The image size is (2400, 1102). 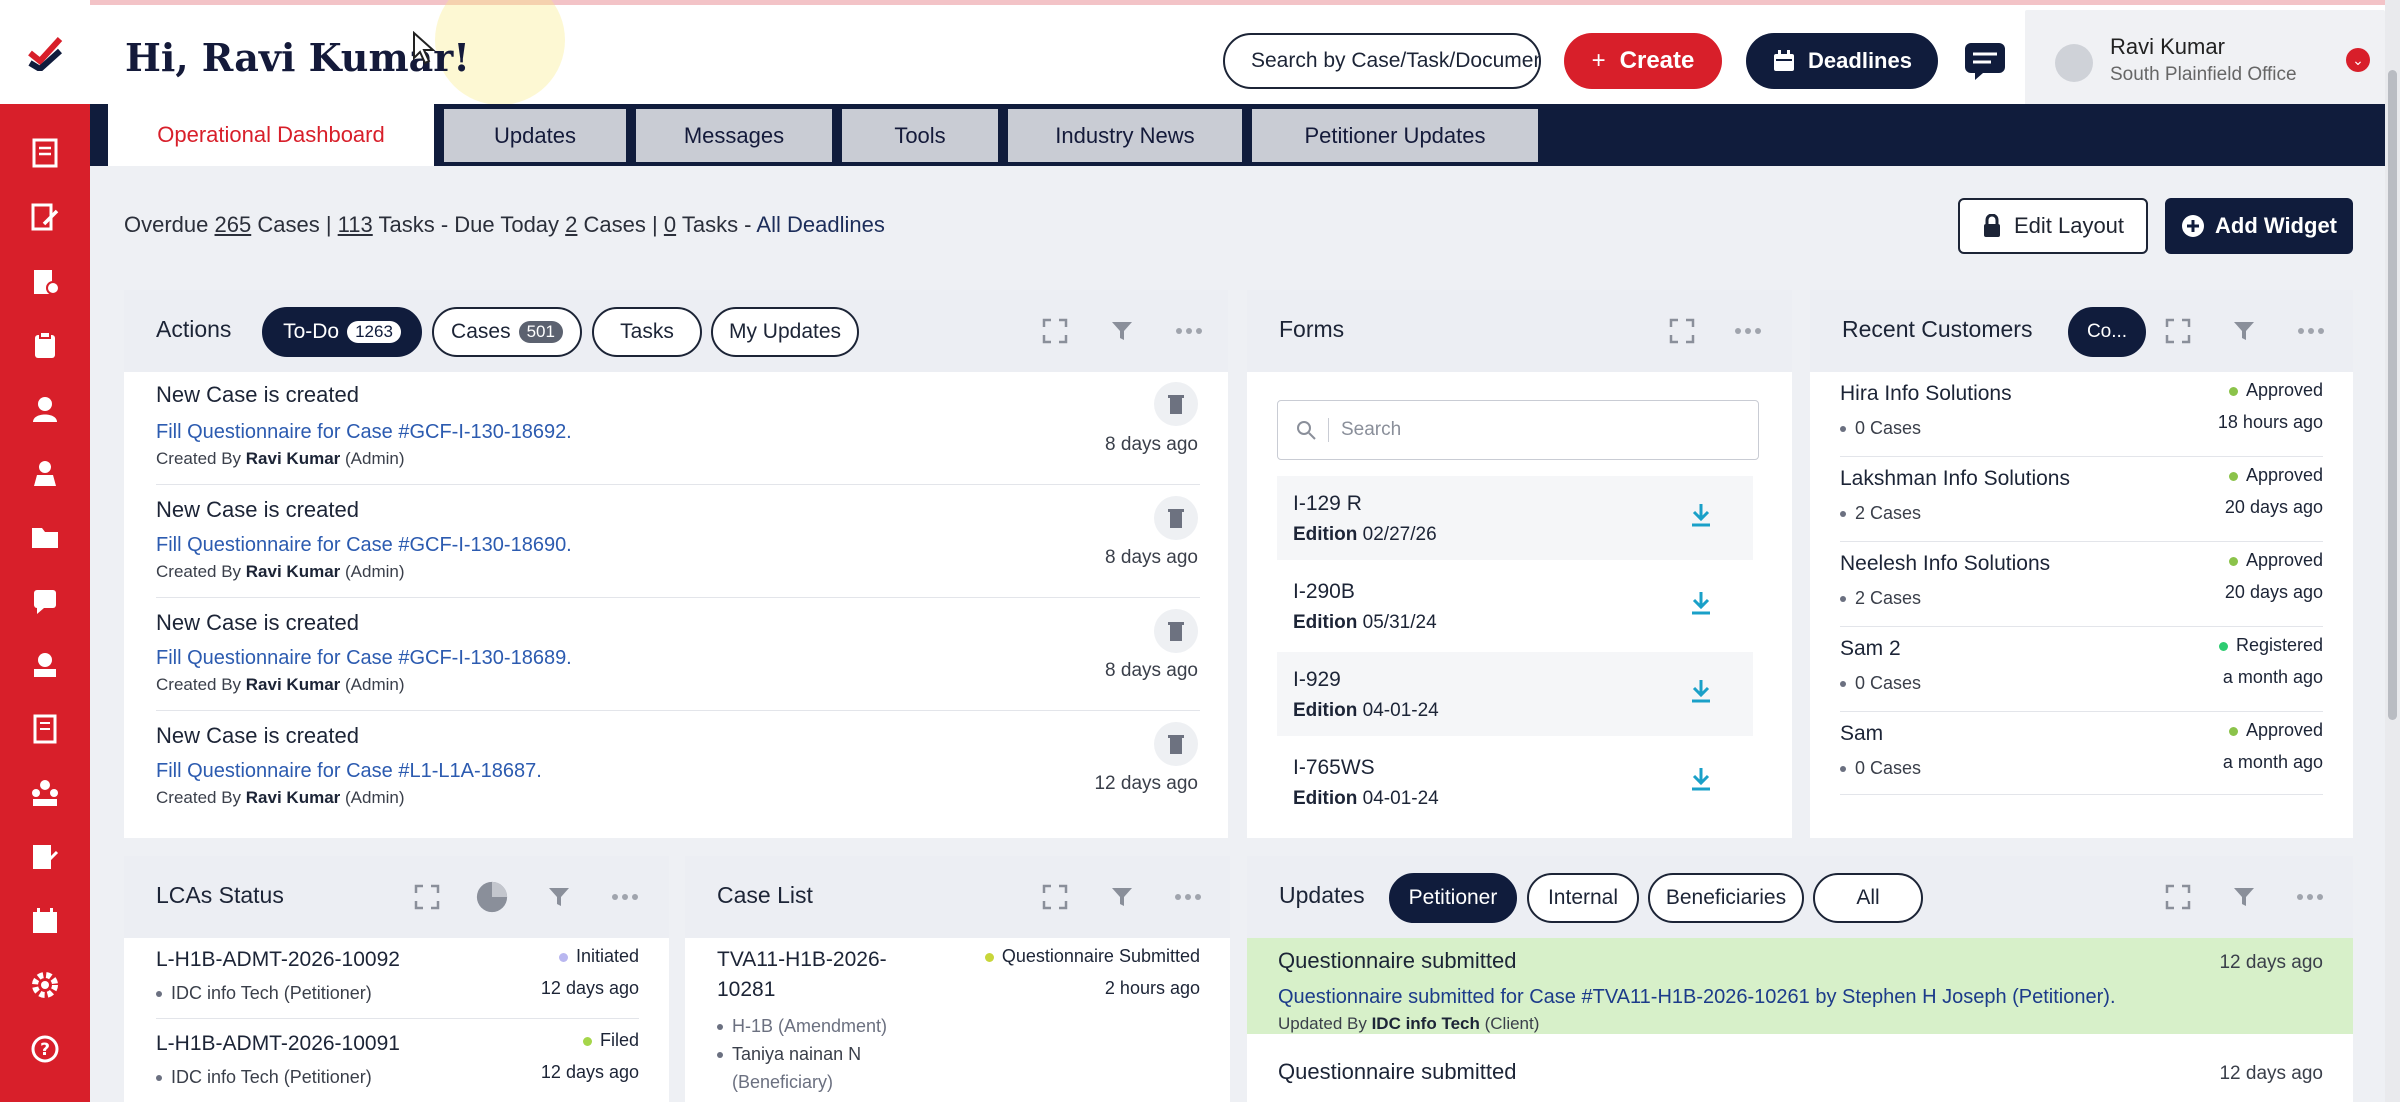 I want to click on forms-search-input: Search, so click(x=1518, y=430).